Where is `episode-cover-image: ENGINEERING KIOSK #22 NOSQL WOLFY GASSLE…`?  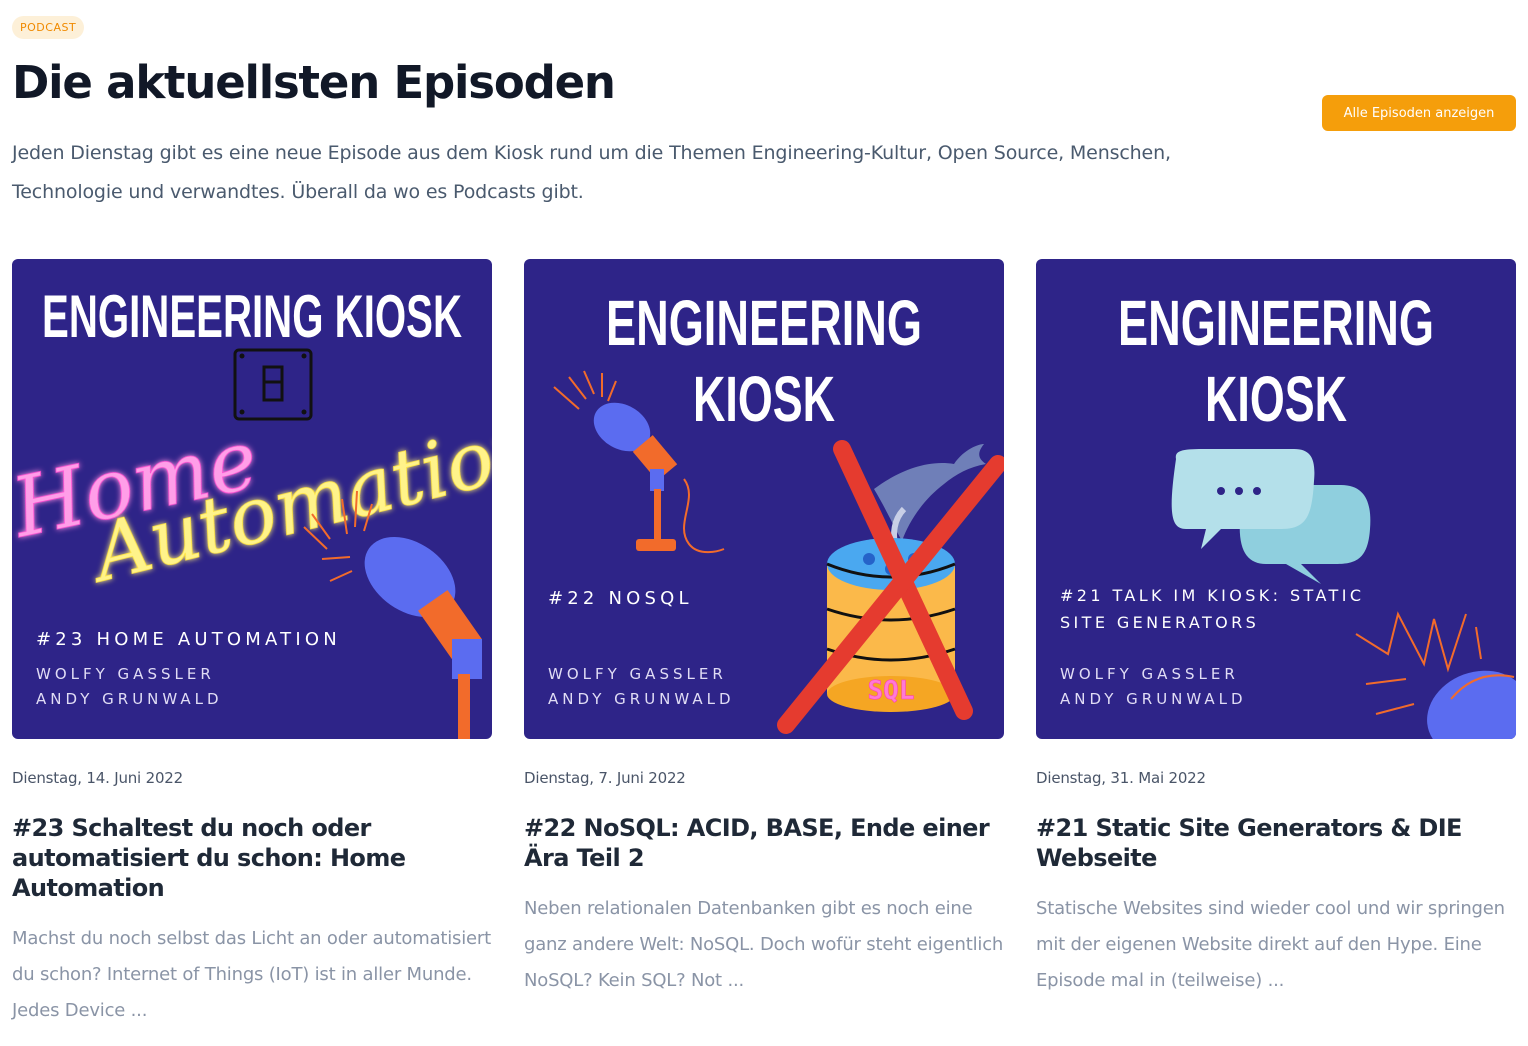 episode-cover-image: ENGINEERING KIOSK #22 NOSQL WOLFY GASSLE… is located at coordinates (764, 499).